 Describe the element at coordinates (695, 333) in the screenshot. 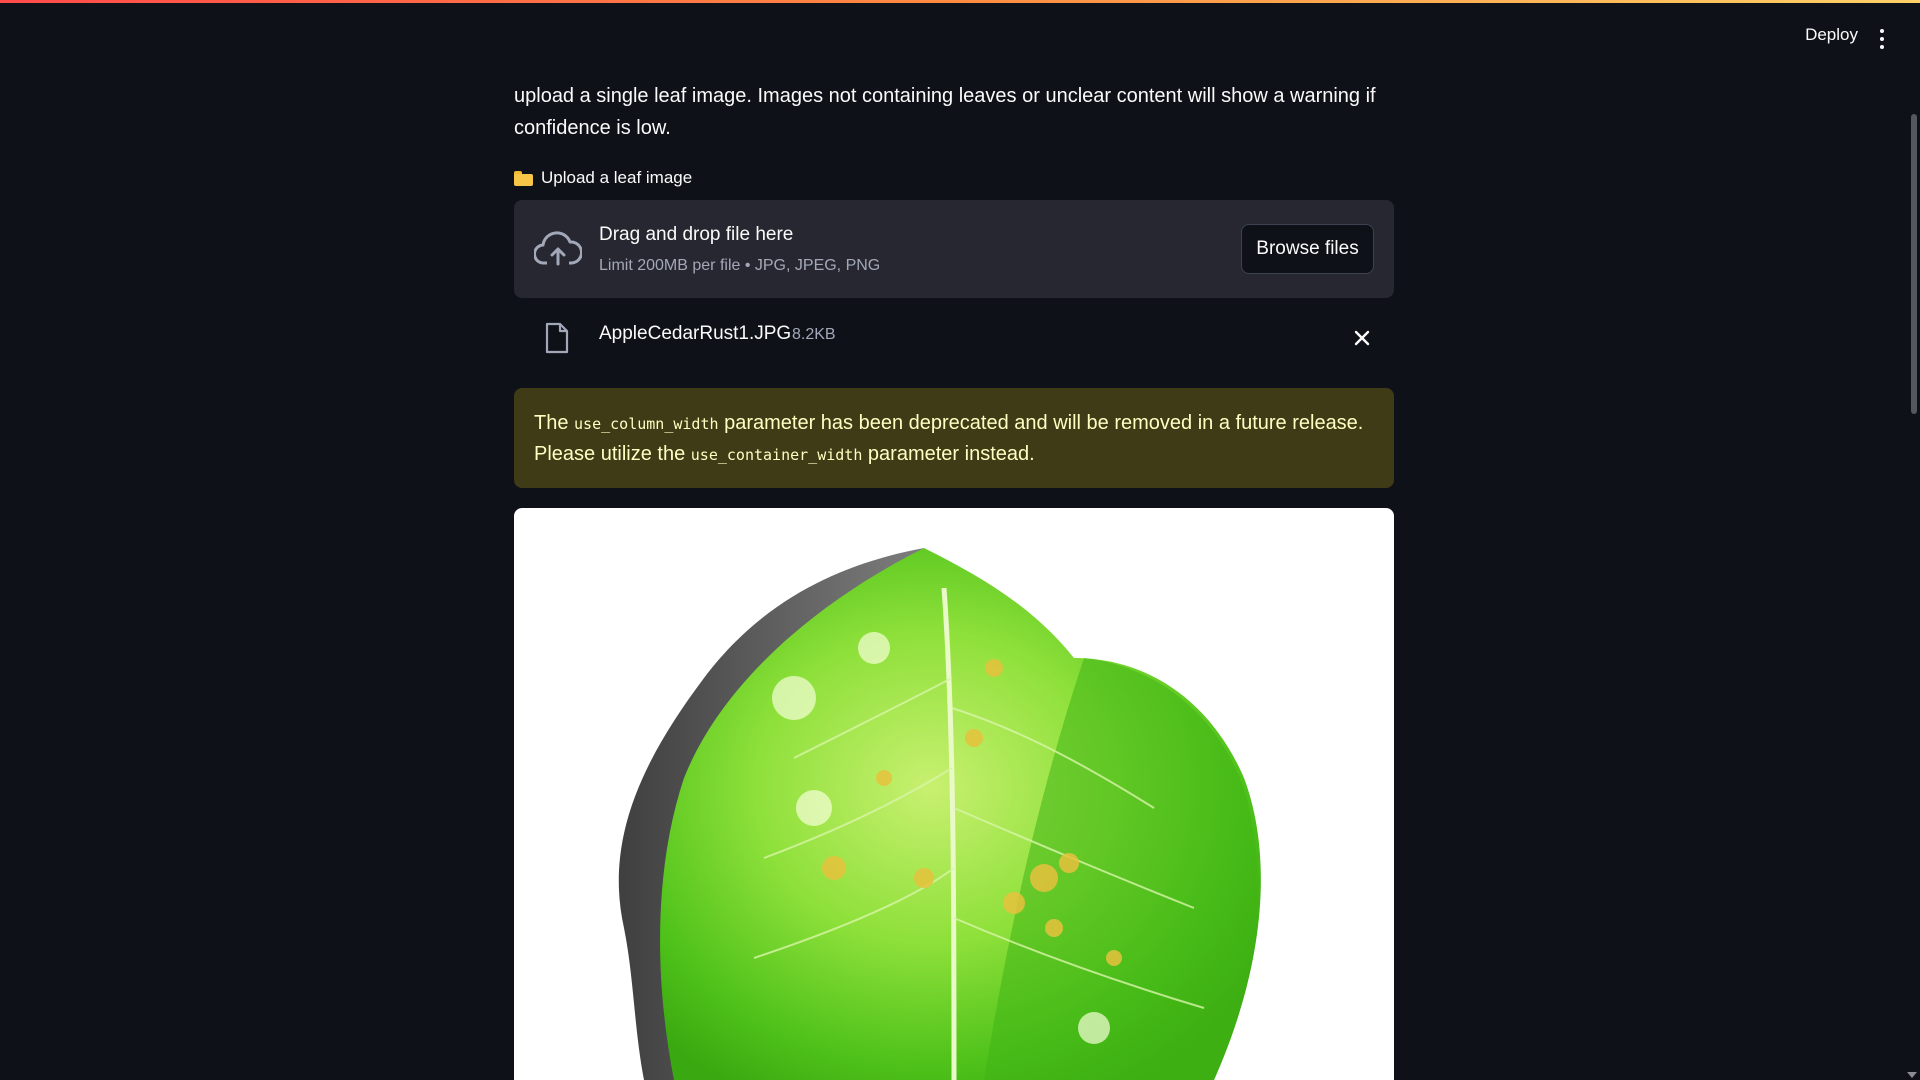

I see `uploaded-file-name: AppleCedarRust1.JPG` at that location.